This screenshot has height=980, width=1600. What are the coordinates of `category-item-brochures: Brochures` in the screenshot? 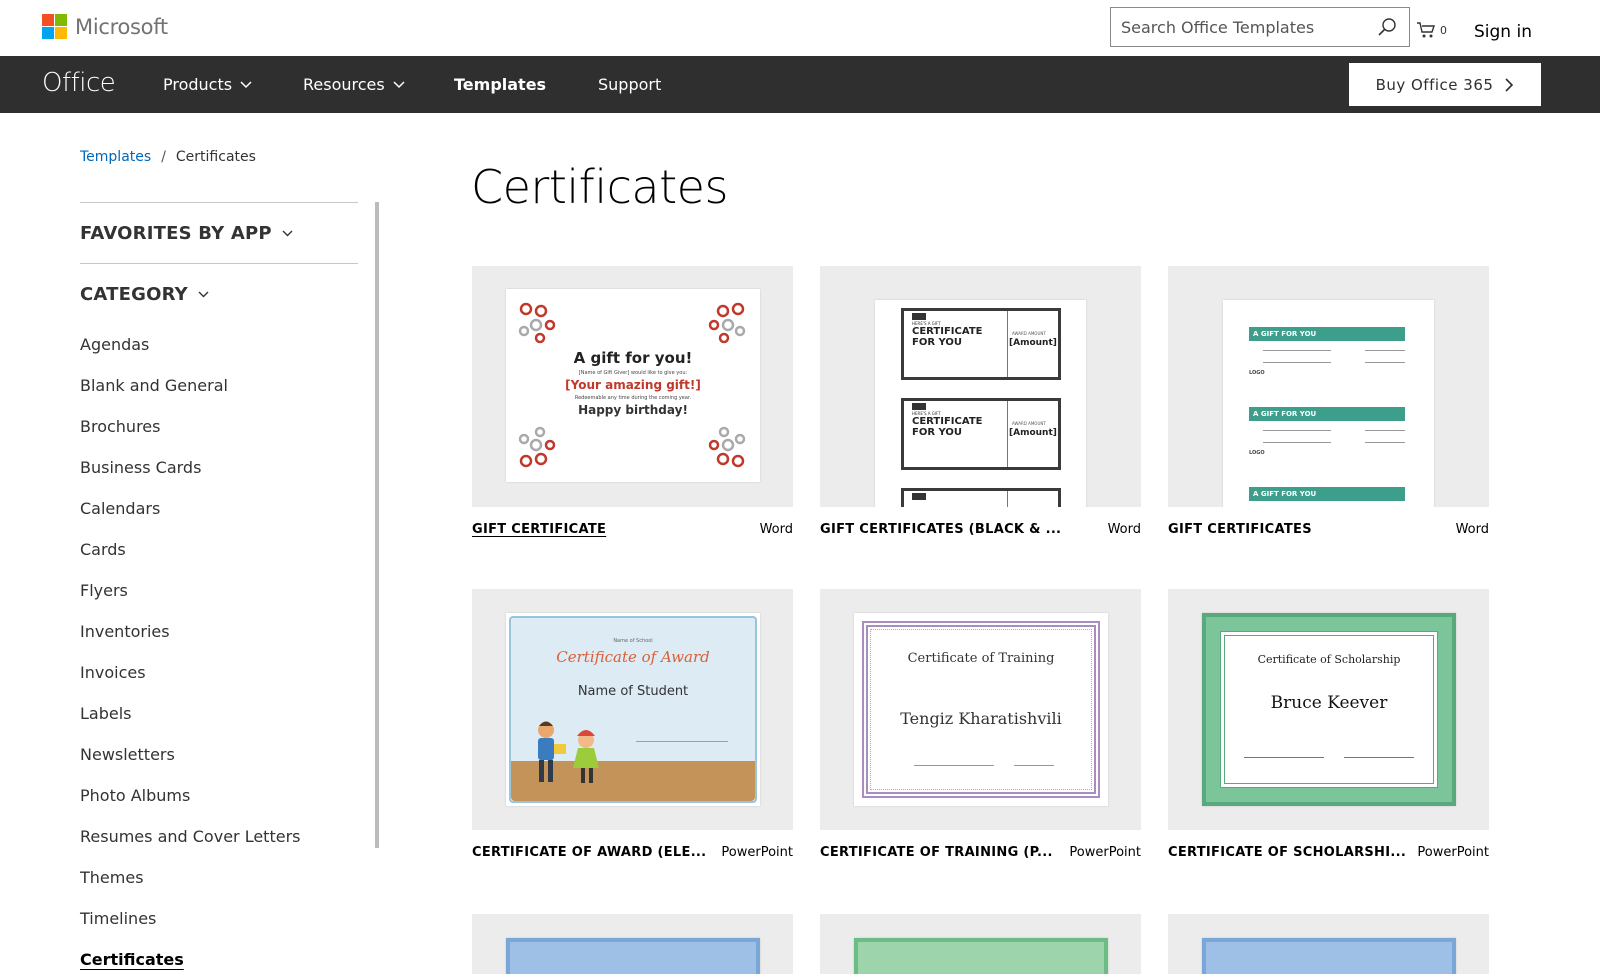 It's located at (219, 426).